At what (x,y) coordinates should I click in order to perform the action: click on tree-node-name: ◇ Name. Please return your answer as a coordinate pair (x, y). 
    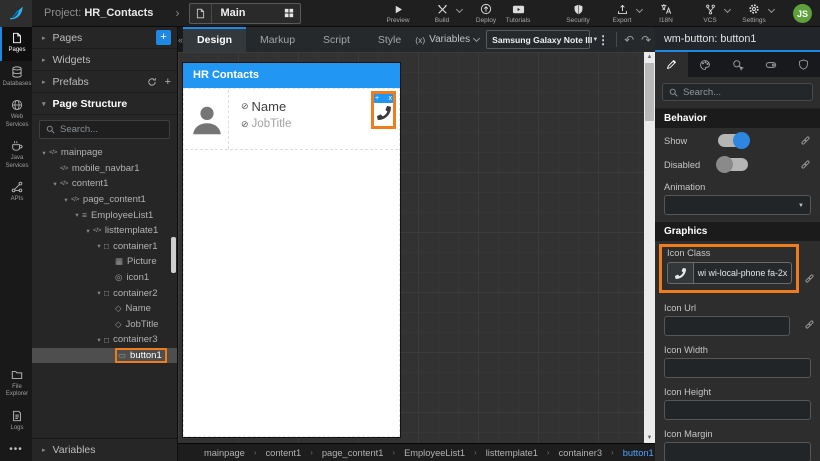
    Looking at the image, I should click on (104, 309).